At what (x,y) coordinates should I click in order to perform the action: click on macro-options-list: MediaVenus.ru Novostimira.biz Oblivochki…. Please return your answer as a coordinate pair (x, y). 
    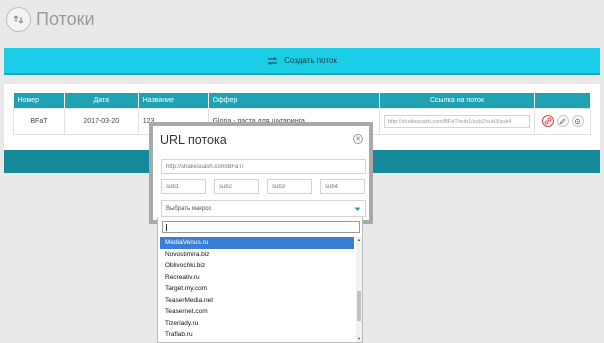
    Looking at the image, I should click on (257, 289).